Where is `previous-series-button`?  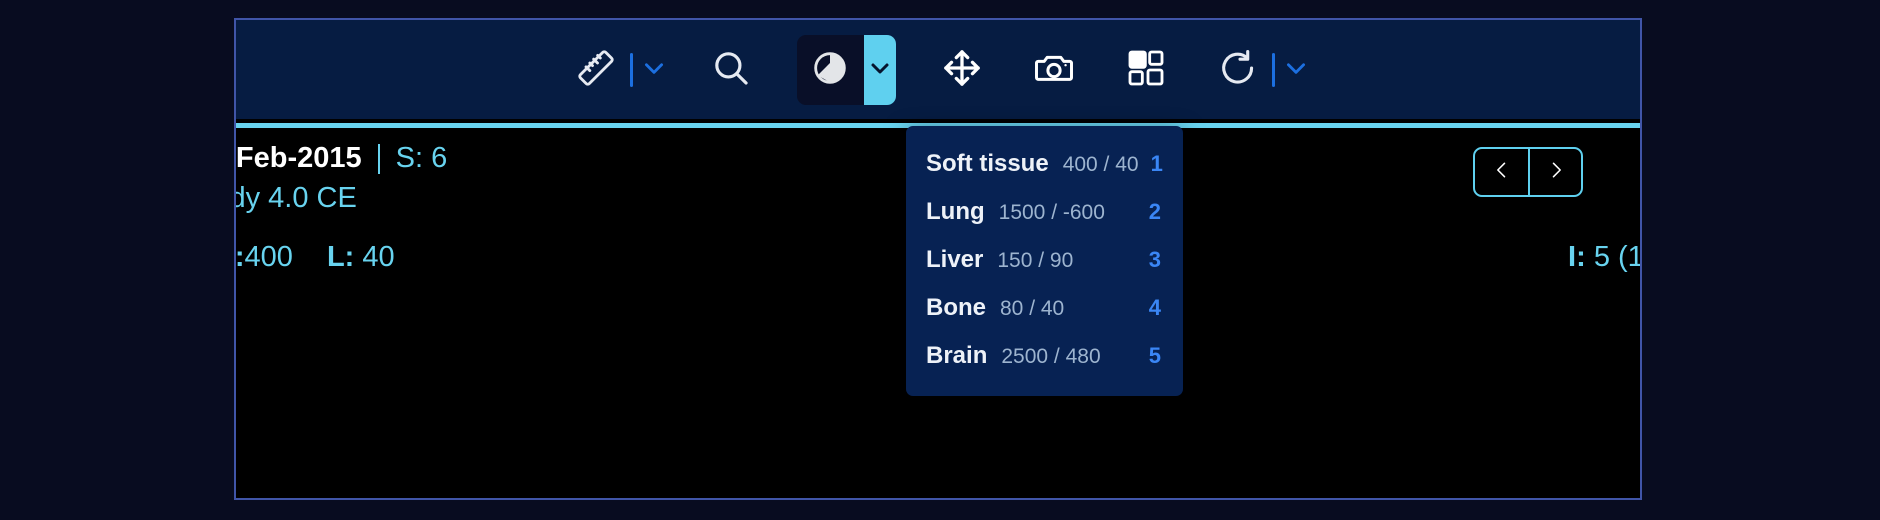 previous-series-button is located at coordinates (1501, 172).